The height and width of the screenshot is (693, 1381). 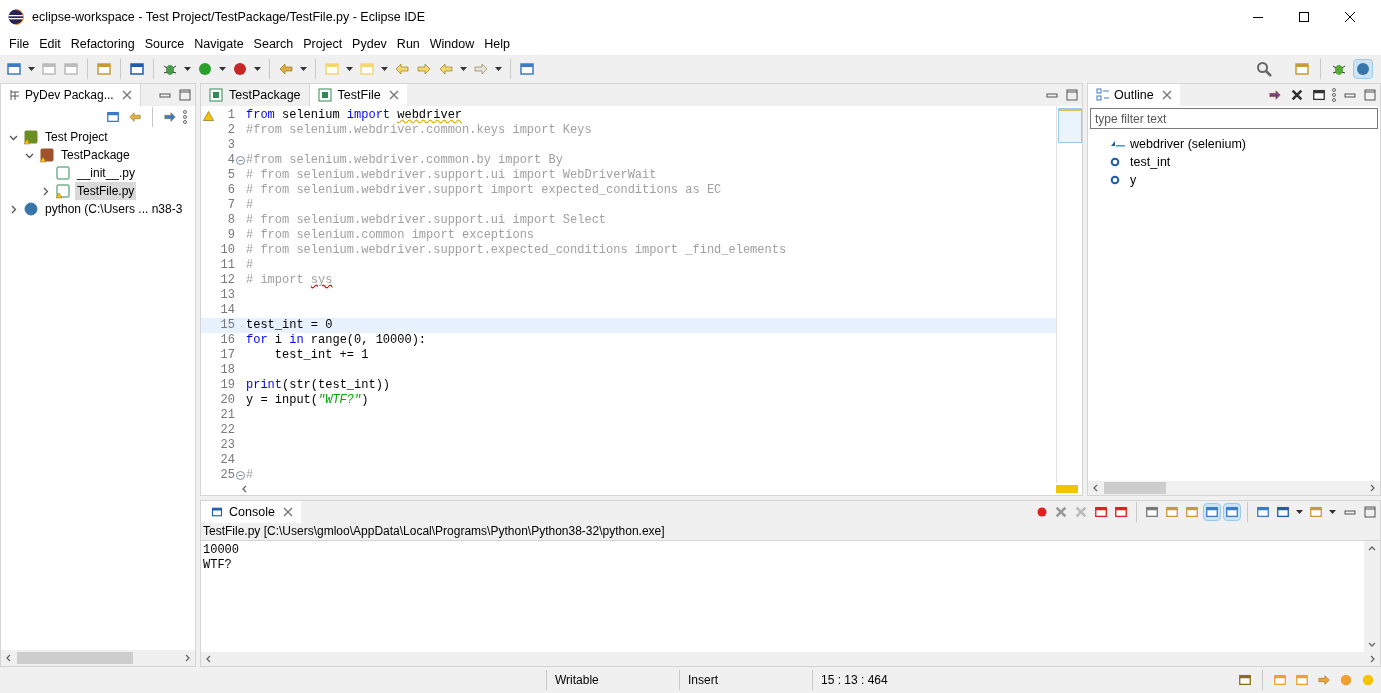 I want to click on file-icon, so click(x=63, y=191).